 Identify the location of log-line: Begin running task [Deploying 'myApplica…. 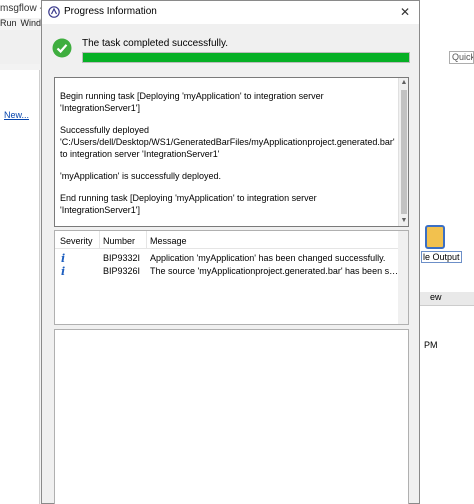
(193, 102).